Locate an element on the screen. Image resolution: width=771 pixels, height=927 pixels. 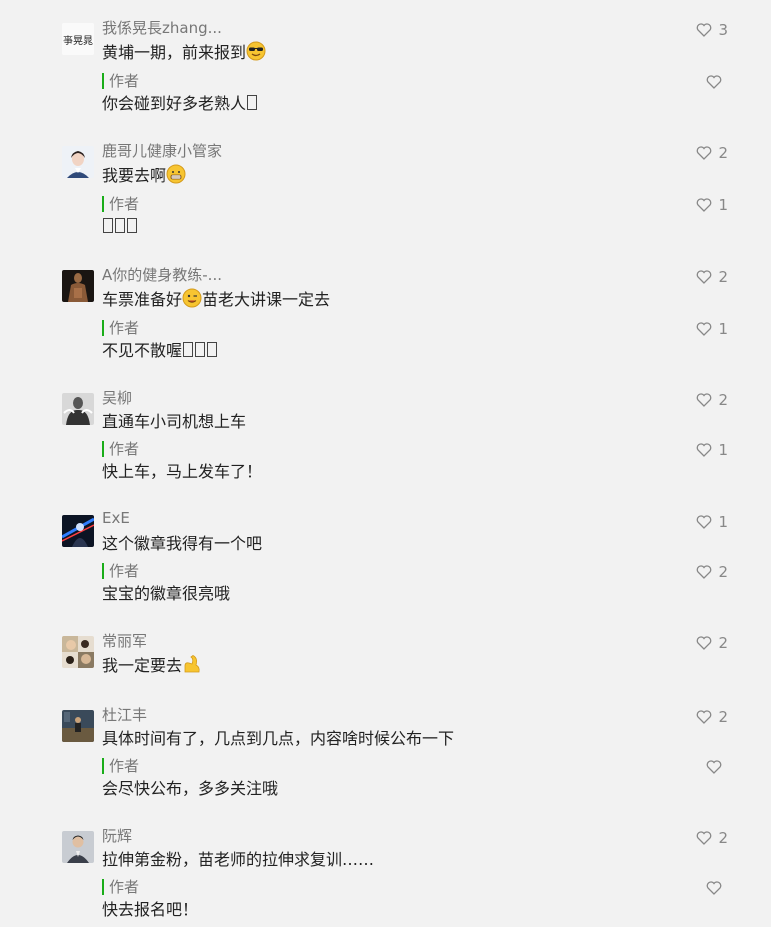
comment-text: 黄埔一期，前来报到 is located at coordinates (184, 52).